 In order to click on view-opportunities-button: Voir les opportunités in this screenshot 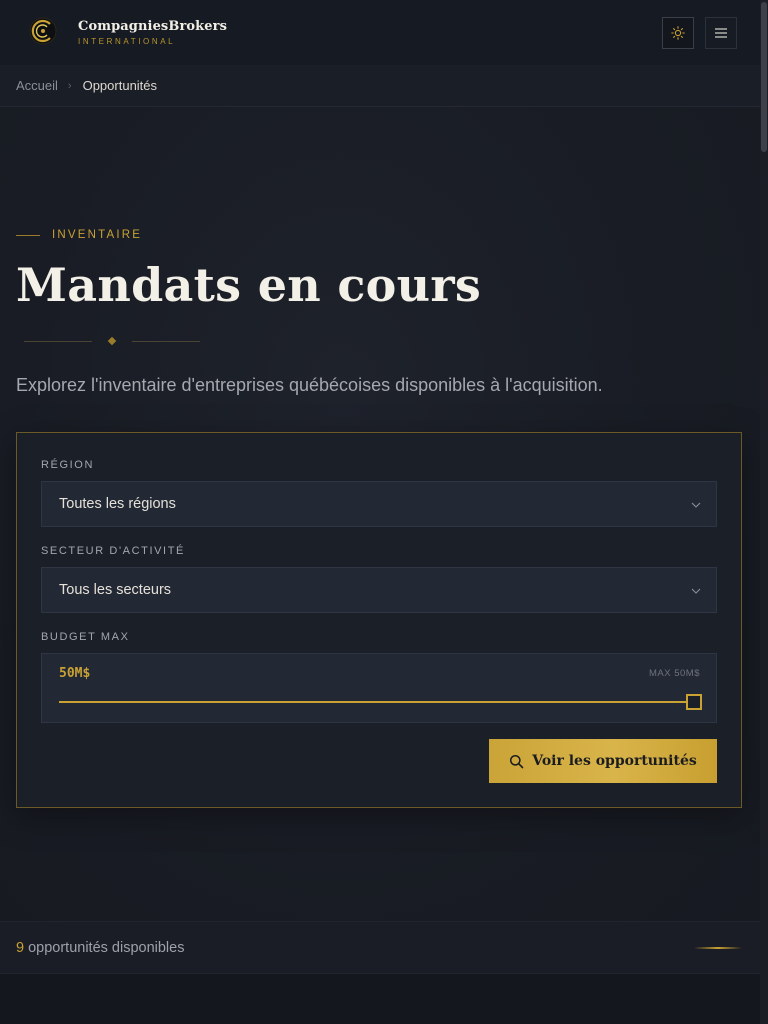, I will do `click(603, 761)`.